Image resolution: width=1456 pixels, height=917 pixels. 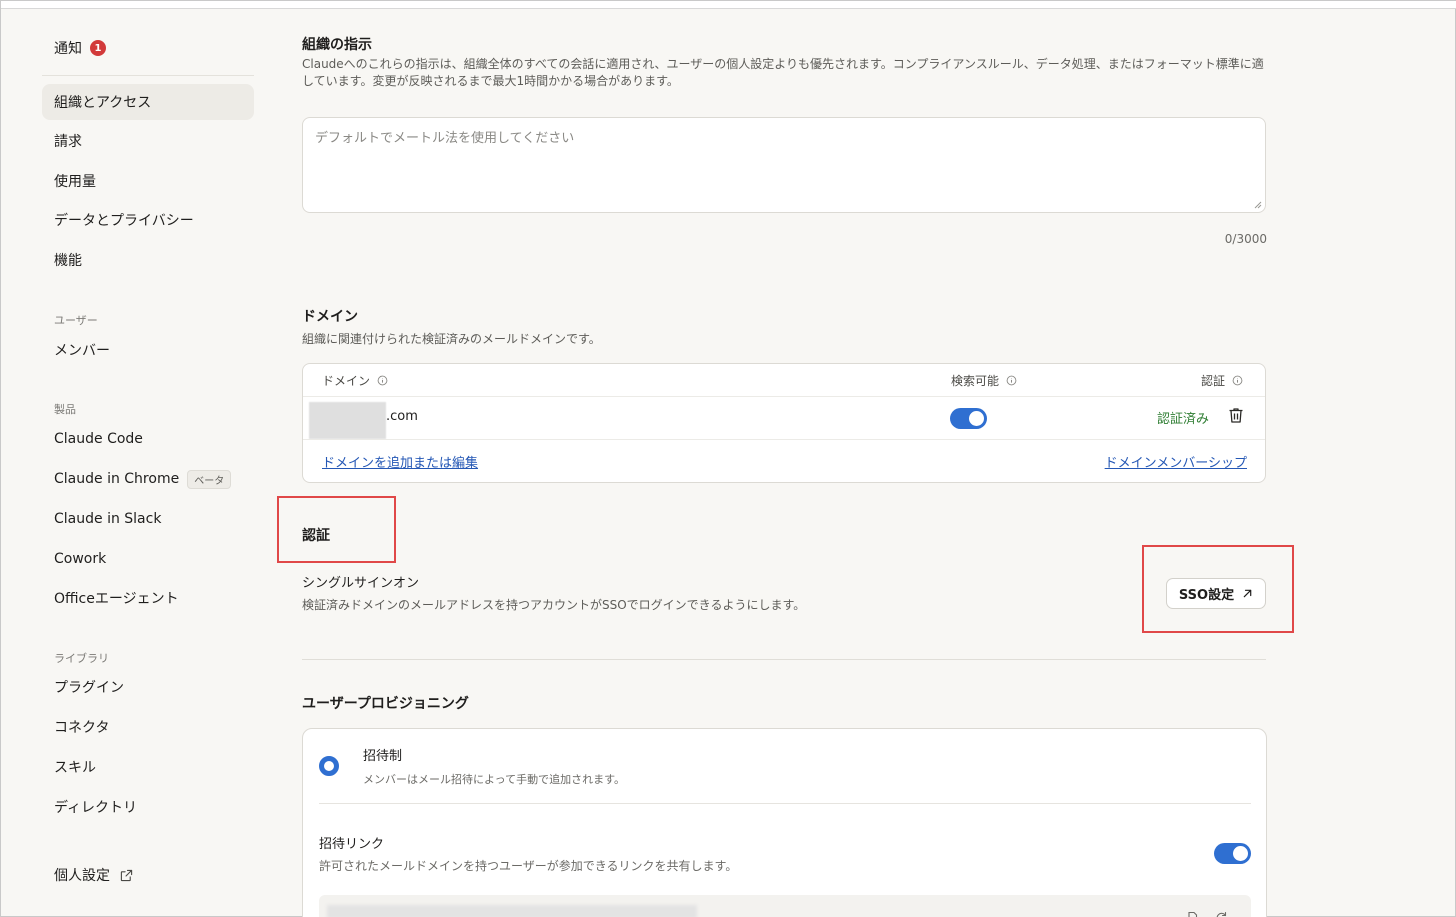 What do you see at coordinates (1245, 239) in the screenshot?
I see `character-counter: 0/3000` at bounding box center [1245, 239].